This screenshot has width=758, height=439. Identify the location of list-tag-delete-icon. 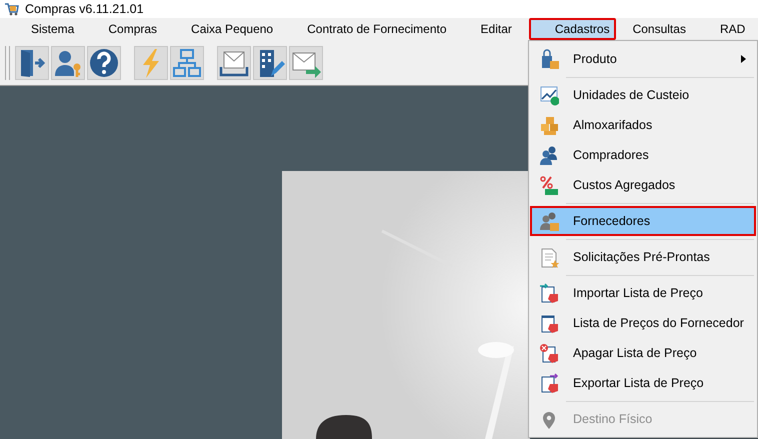
(549, 353).